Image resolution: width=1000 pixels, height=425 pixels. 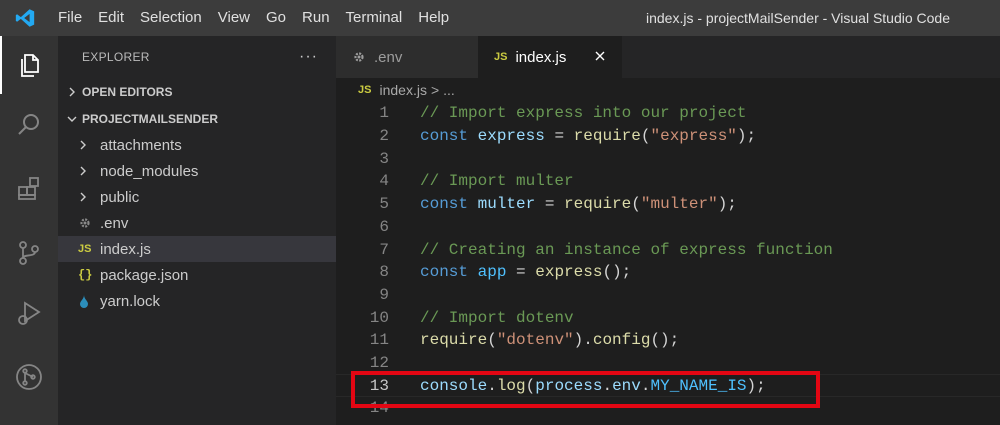 What do you see at coordinates (120, 197) in the screenshot?
I see `tree-item-label: public` at bounding box center [120, 197].